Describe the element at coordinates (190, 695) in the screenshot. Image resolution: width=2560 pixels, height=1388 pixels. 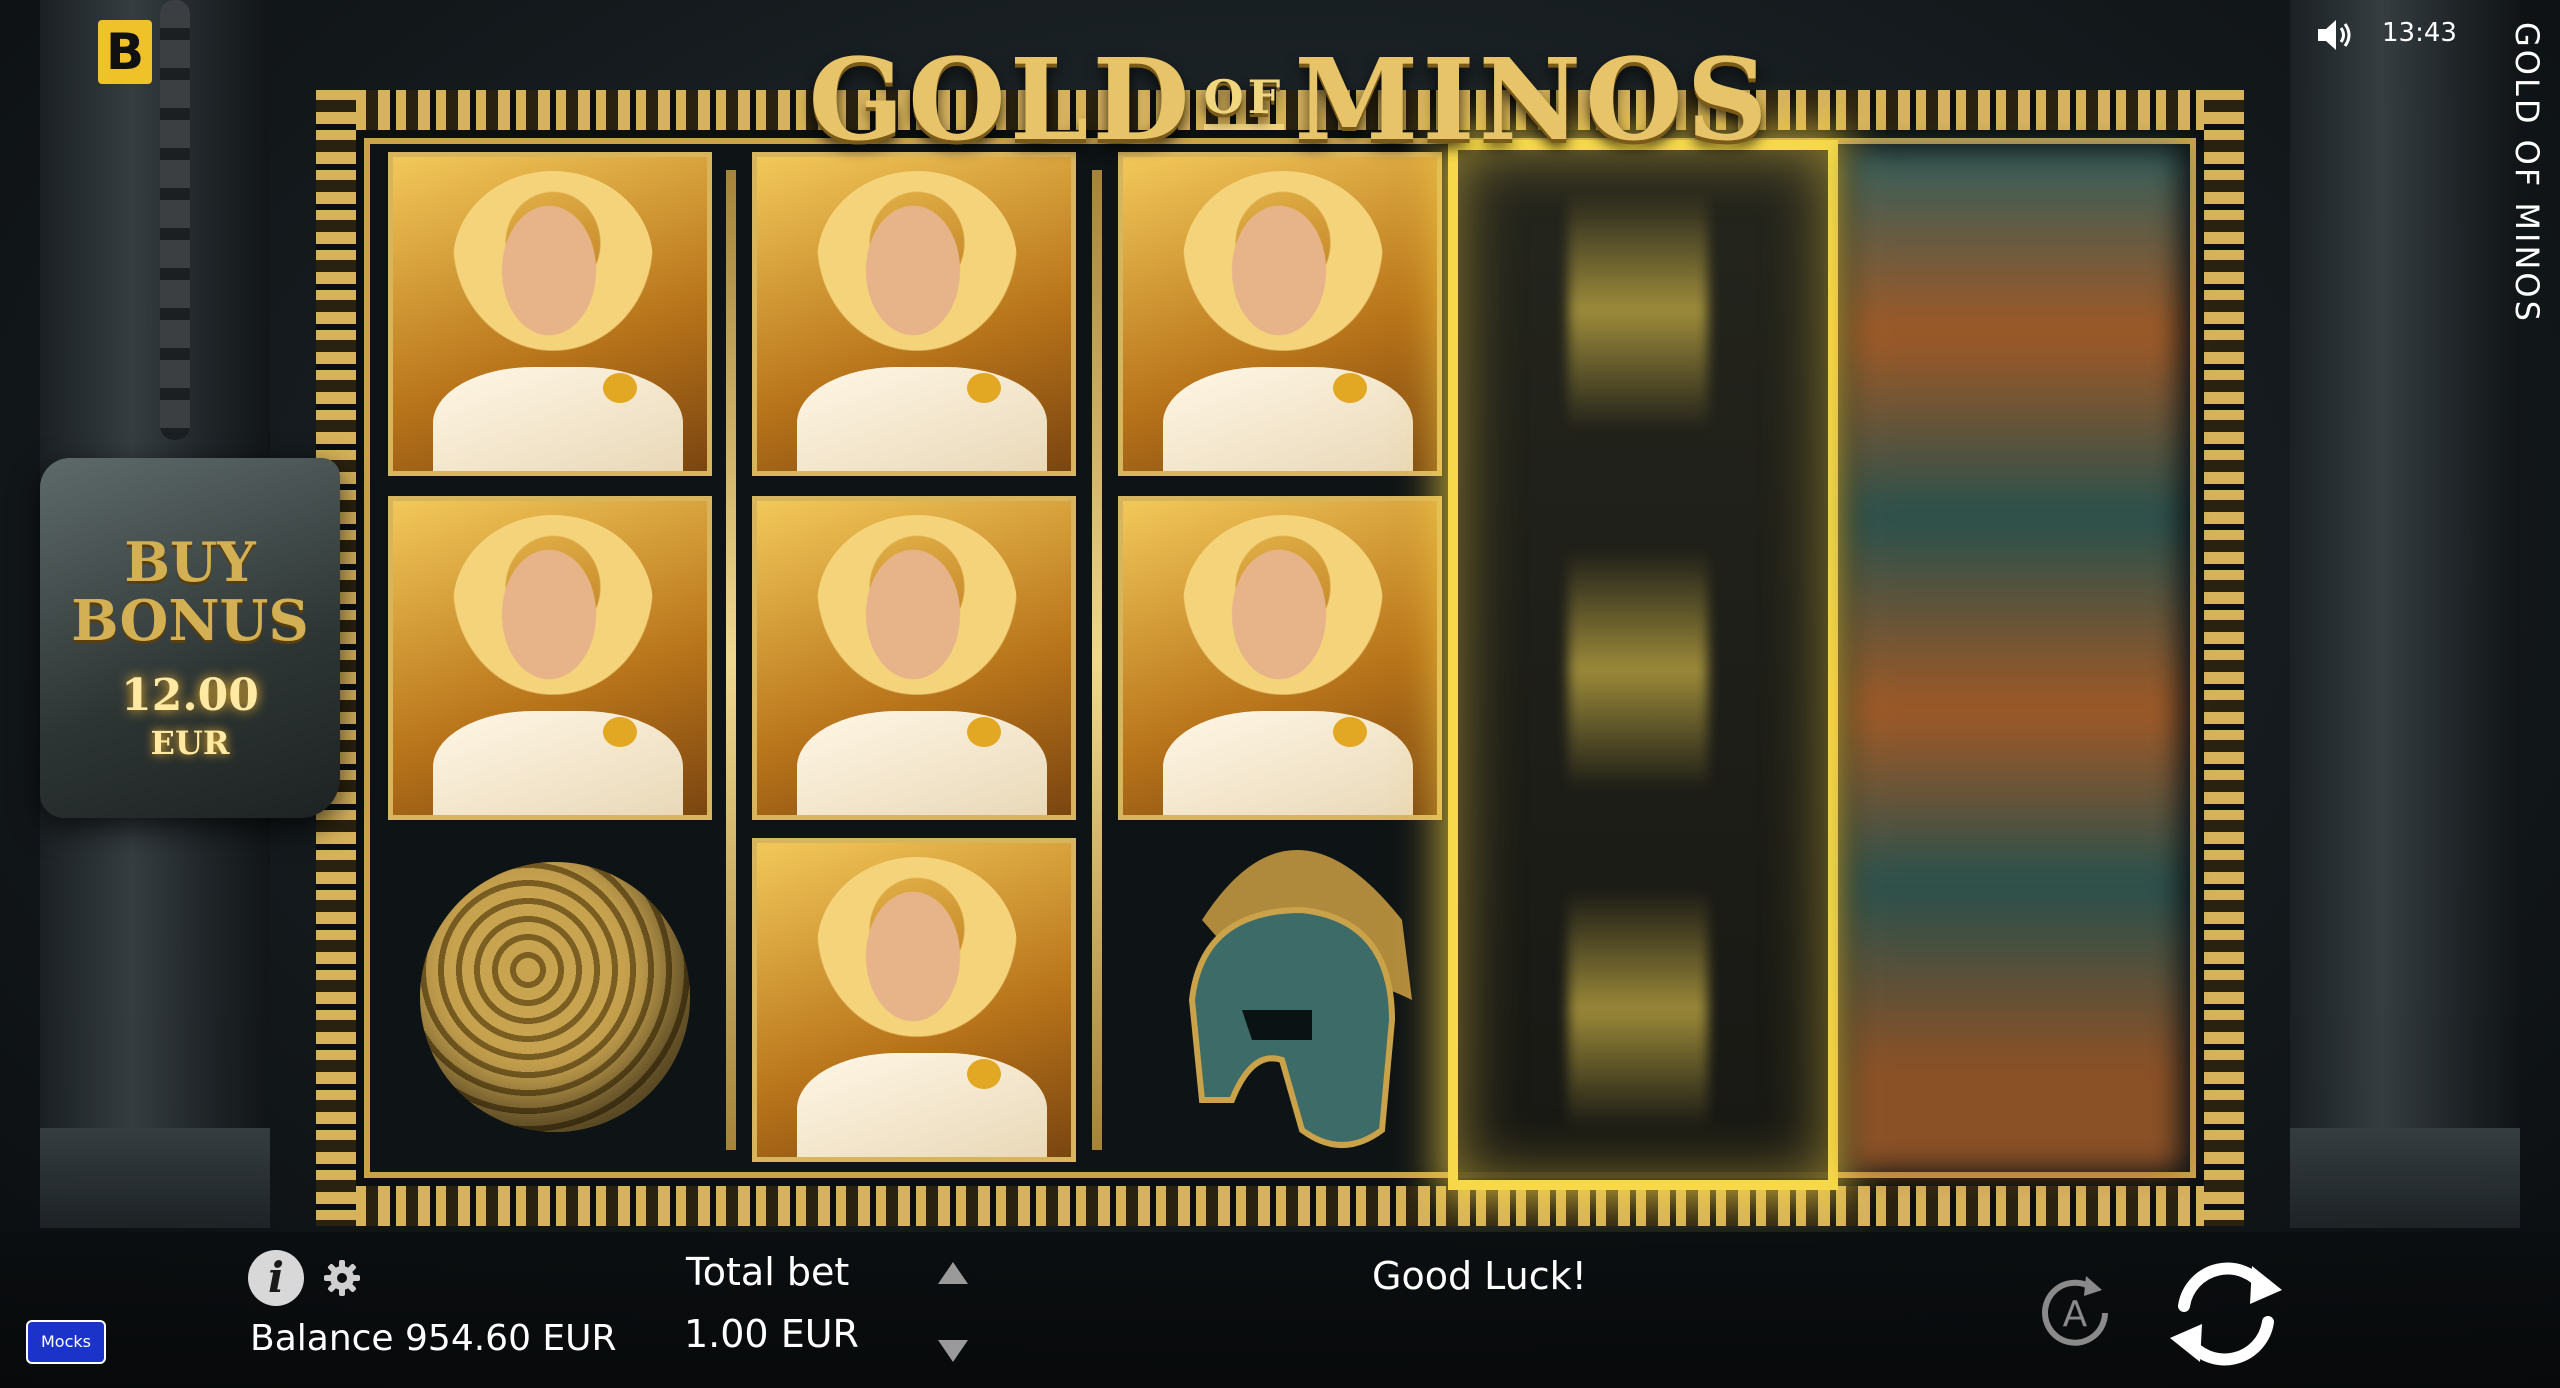
I see `buy-bonus-price: 12.00` at that location.